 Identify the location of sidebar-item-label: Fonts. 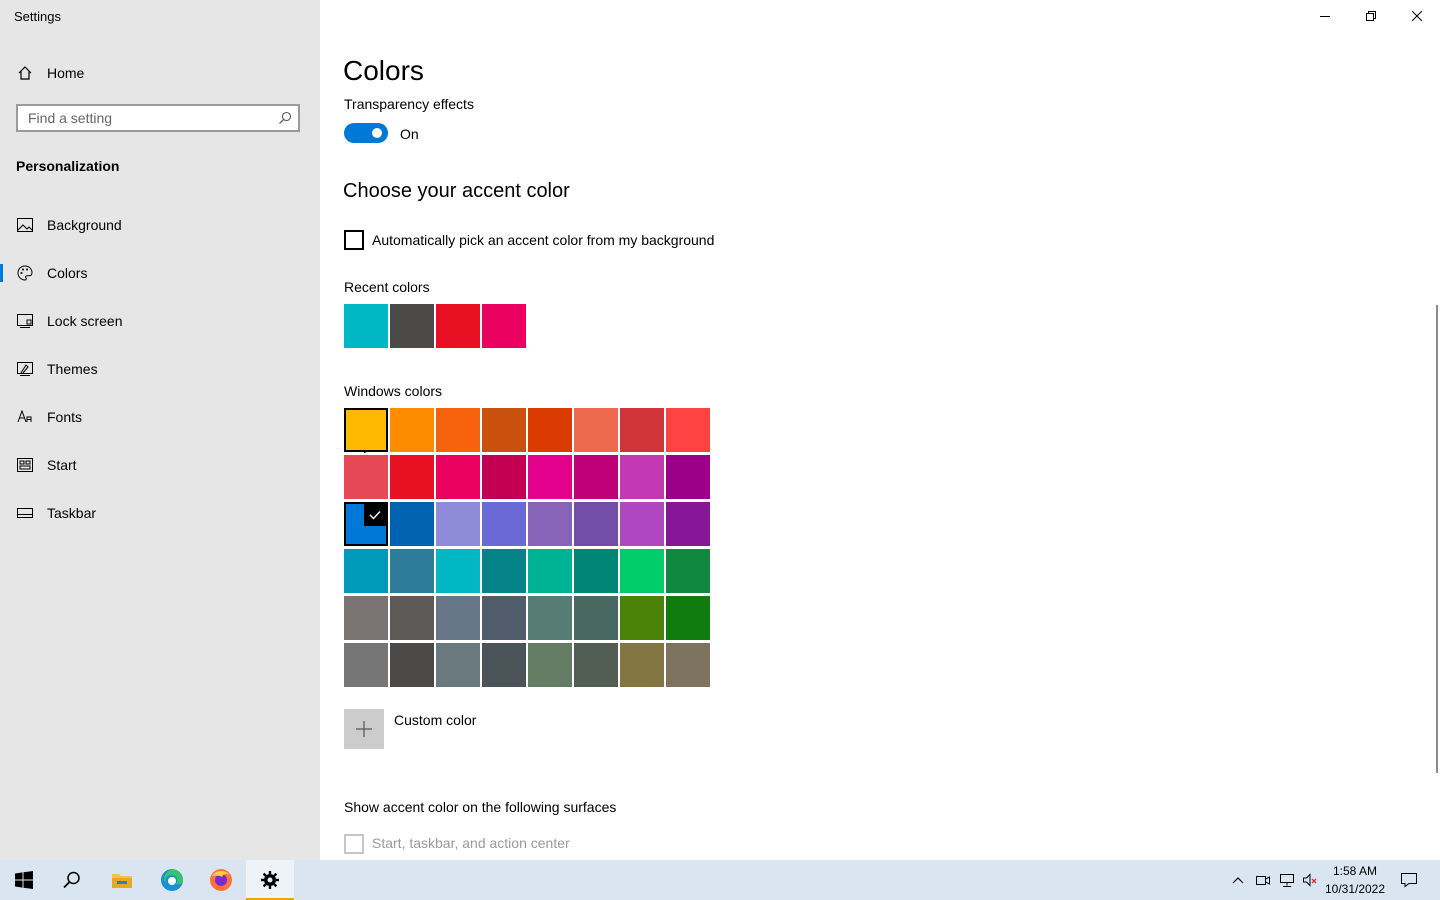
(65, 417).